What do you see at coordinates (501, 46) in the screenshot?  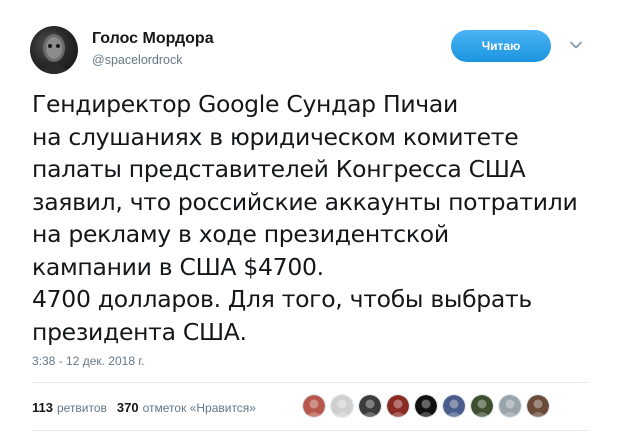 I see `follow-button: Читаю` at bounding box center [501, 46].